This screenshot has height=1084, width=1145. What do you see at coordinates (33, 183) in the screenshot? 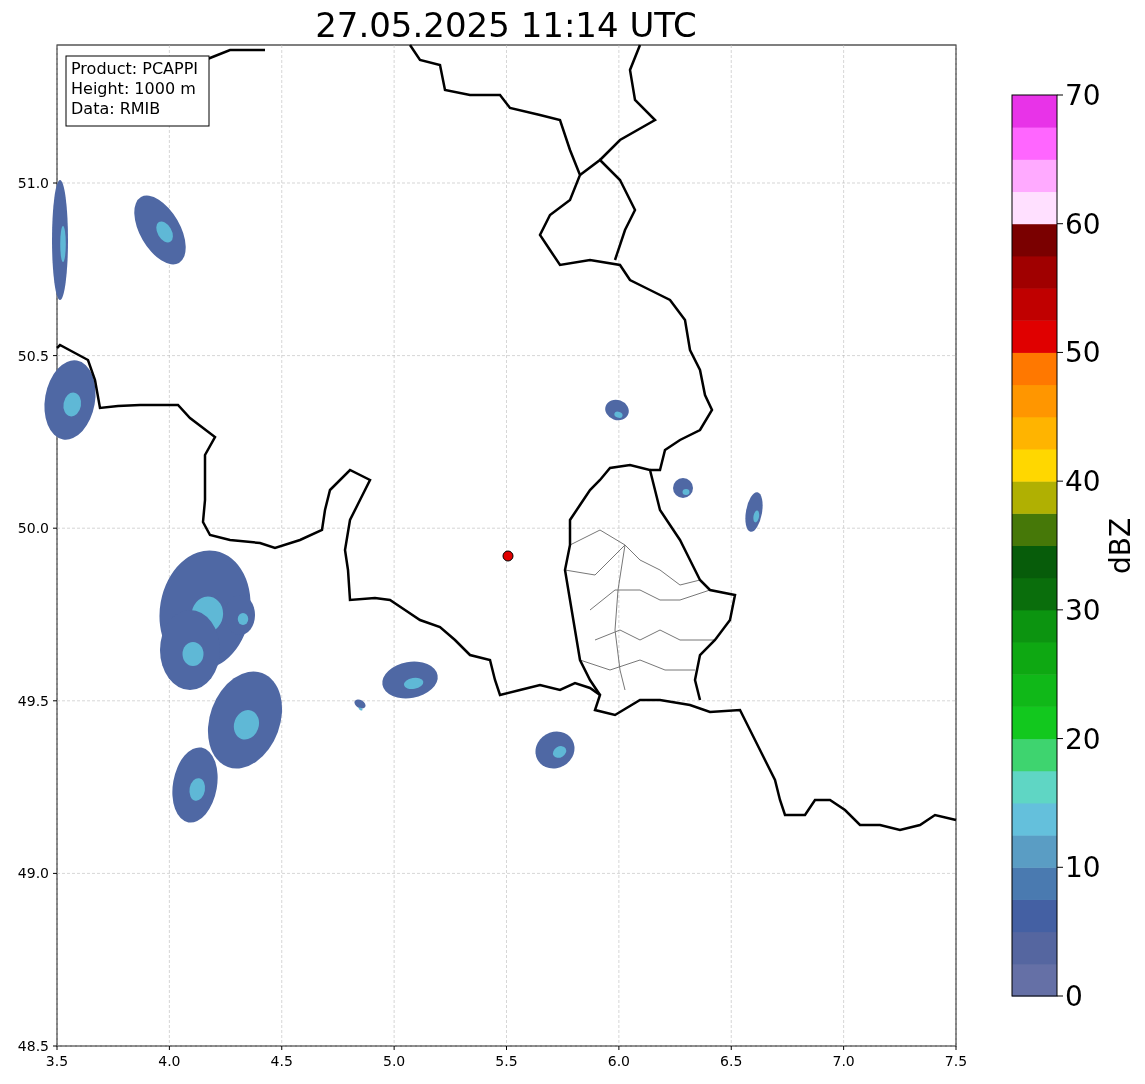
I see `y-tick-label: 51.0` at bounding box center [33, 183].